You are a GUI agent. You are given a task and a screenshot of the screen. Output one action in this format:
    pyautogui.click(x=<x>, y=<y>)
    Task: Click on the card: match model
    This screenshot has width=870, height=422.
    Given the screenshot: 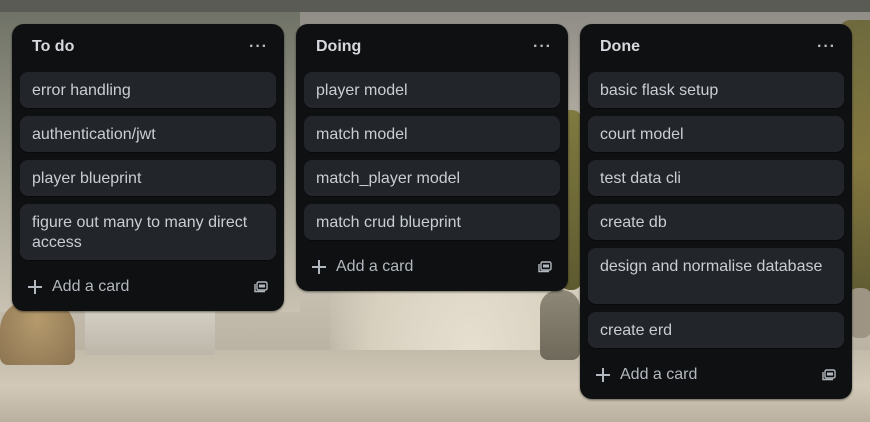 What is the action you would take?
    pyautogui.click(x=432, y=134)
    